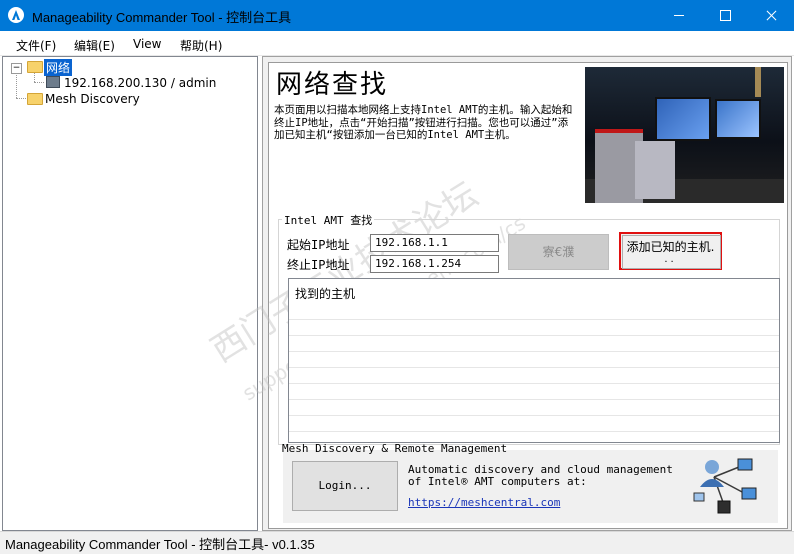  Describe the element at coordinates (725, 15) in the screenshot. I see `maximize-button` at that location.